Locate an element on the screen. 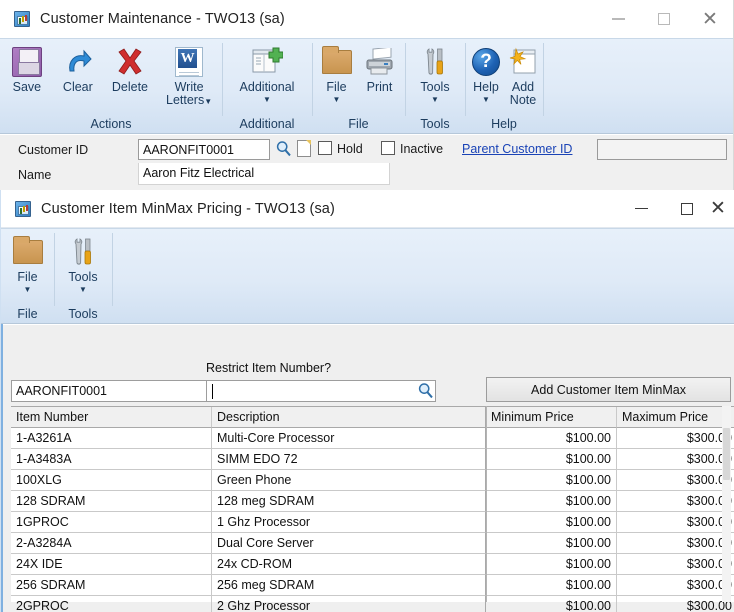  add-note-button: Add Note is located at coordinates (523, 76).